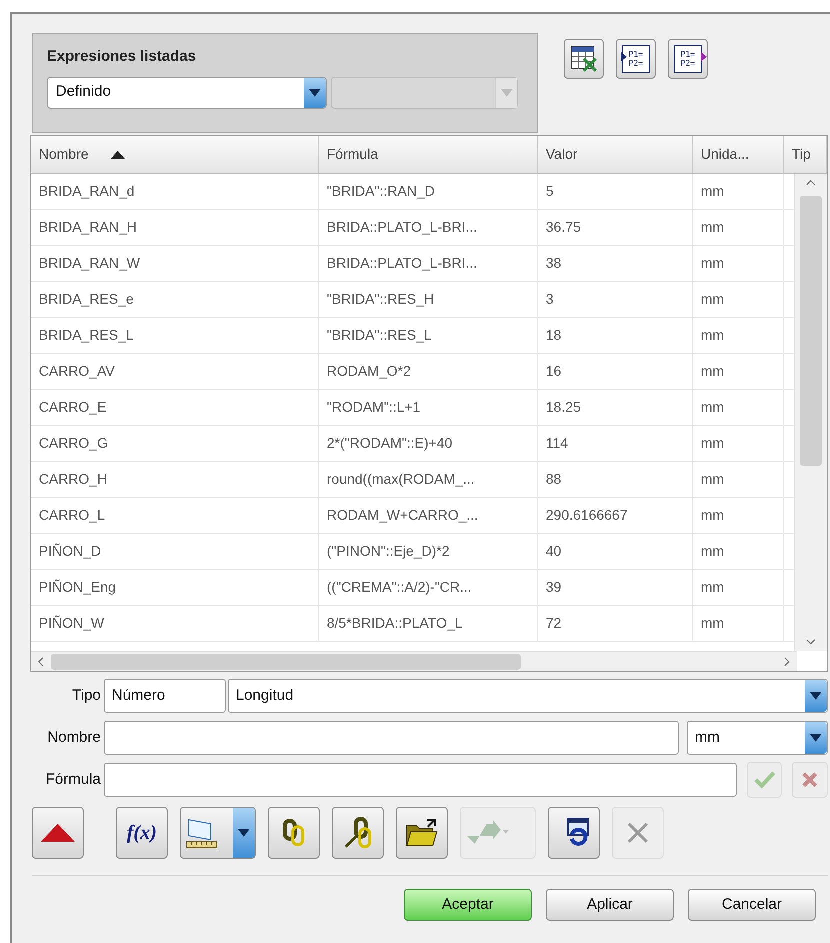 Image resolution: width=830 pixels, height=943 pixels. Describe the element at coordinates (165, 696) in the screenshot. I see `type-field: Número` at that location.